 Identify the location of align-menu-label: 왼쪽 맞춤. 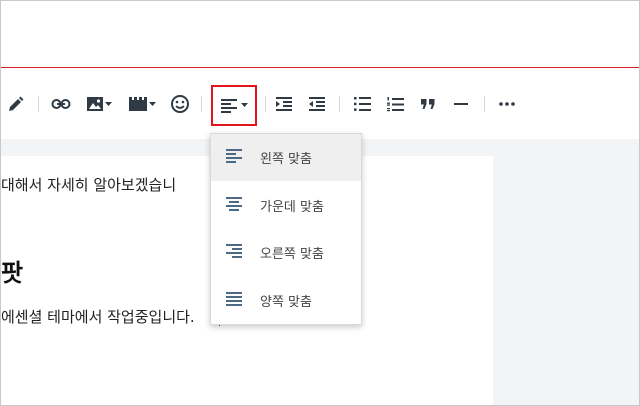
(286, 159).